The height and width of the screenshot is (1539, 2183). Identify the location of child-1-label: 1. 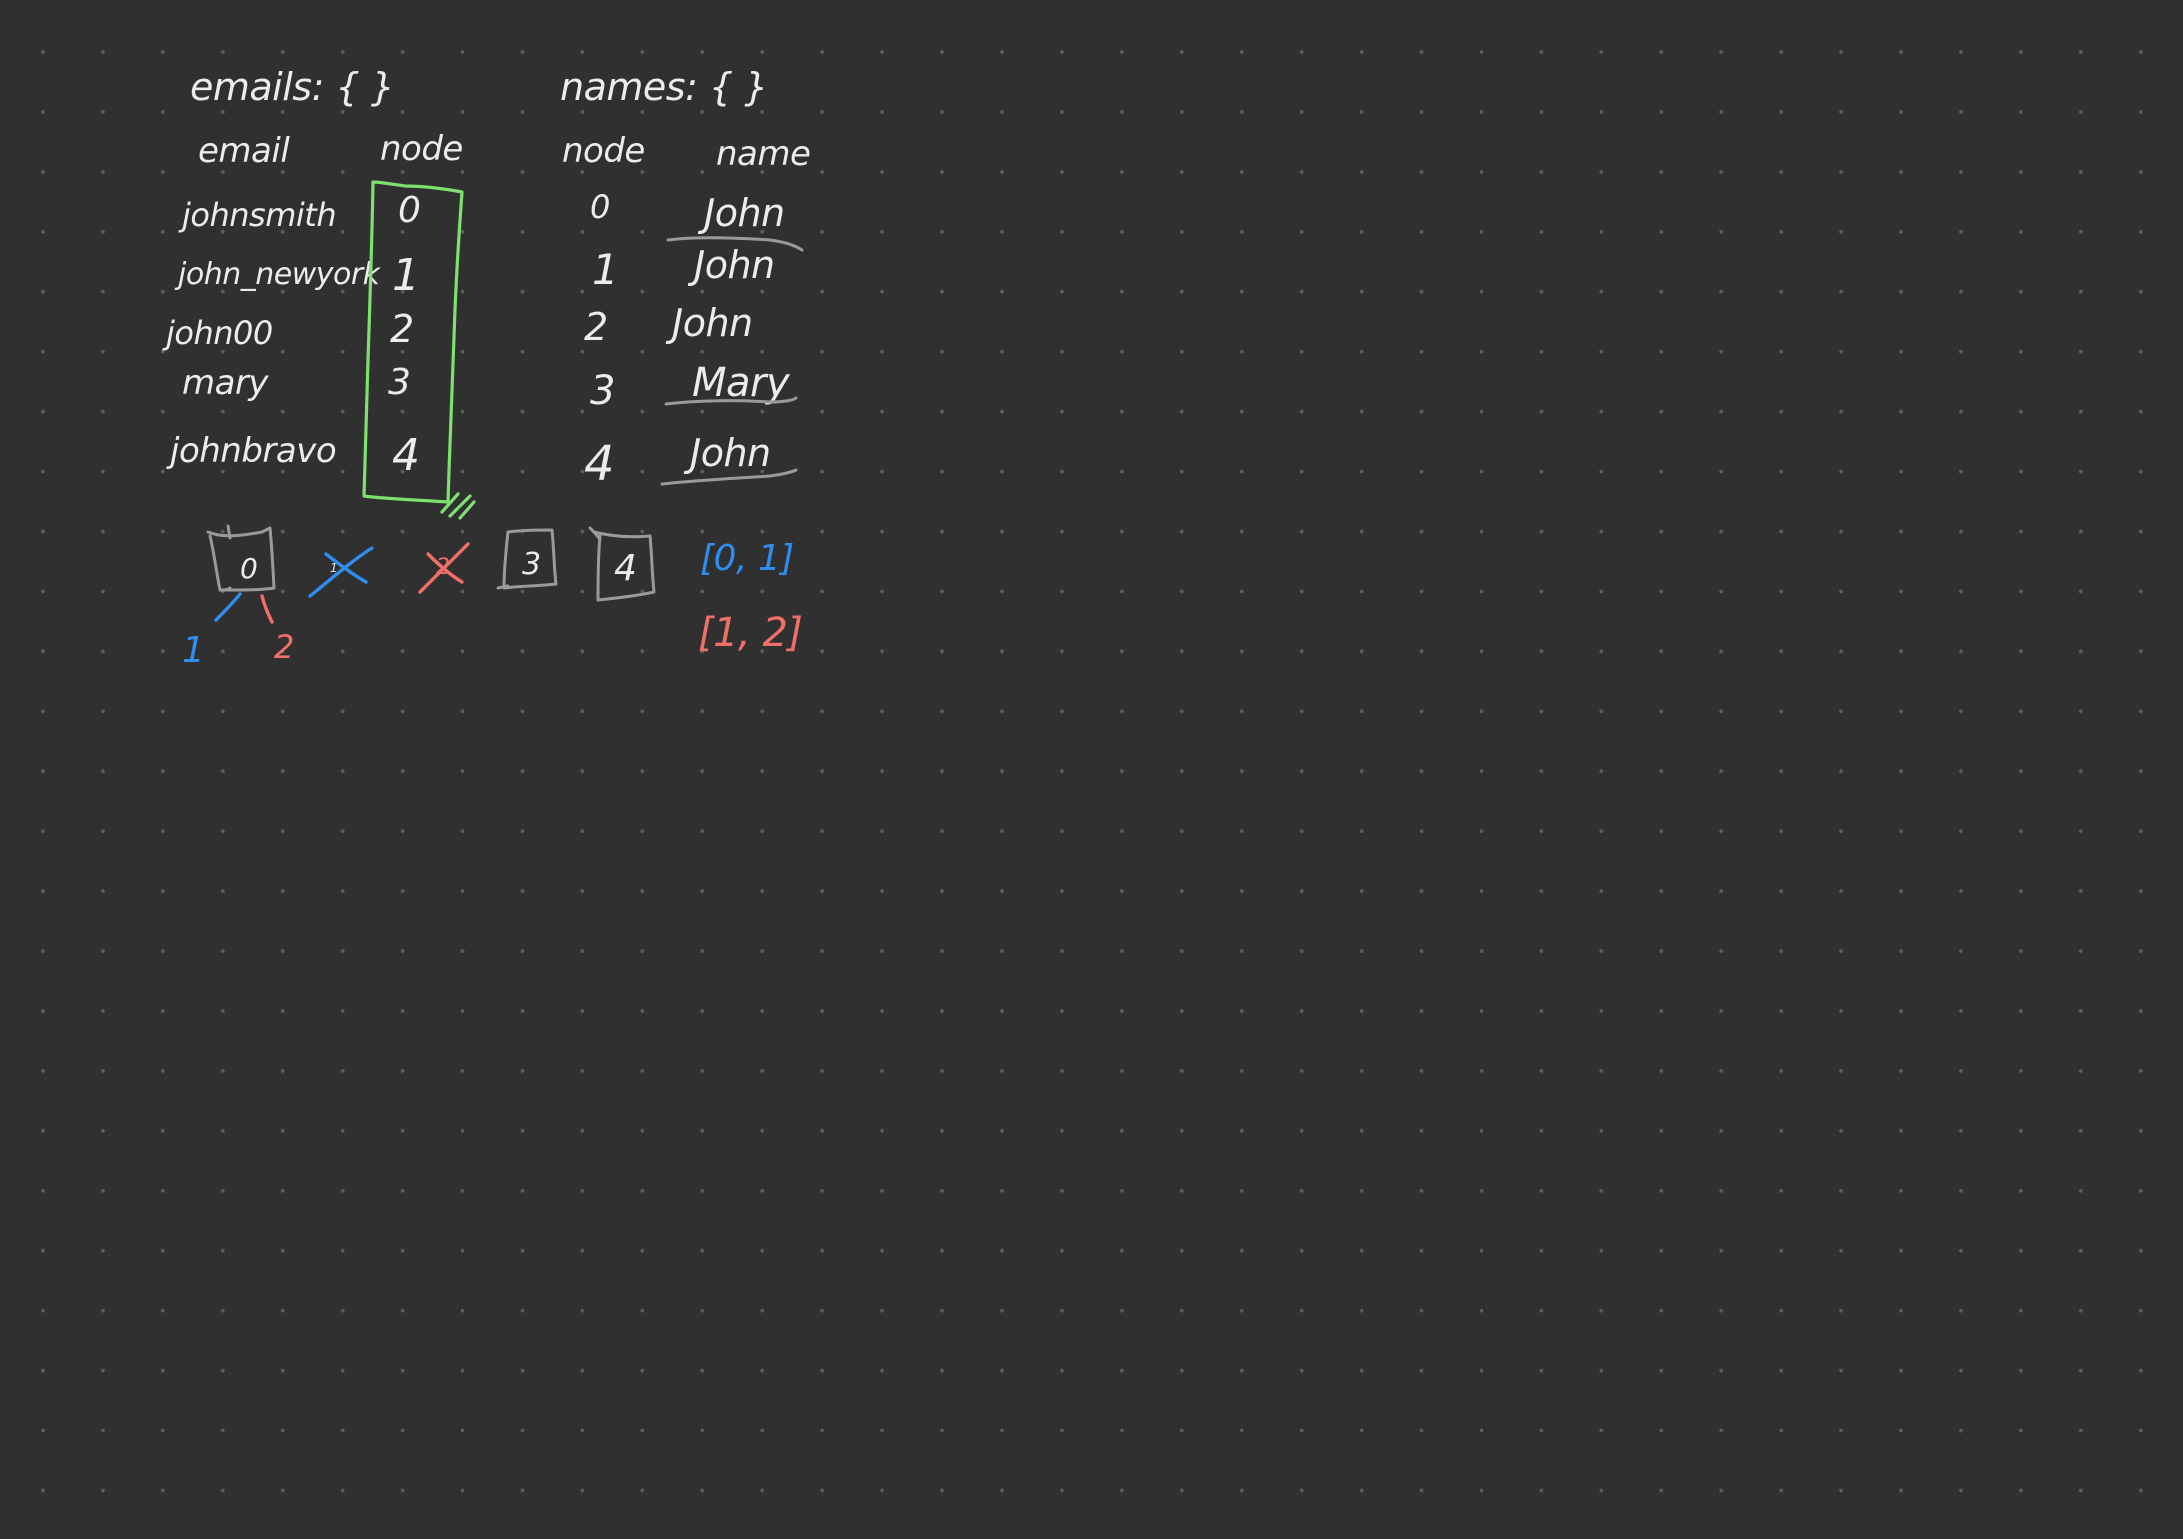
(193, 650).